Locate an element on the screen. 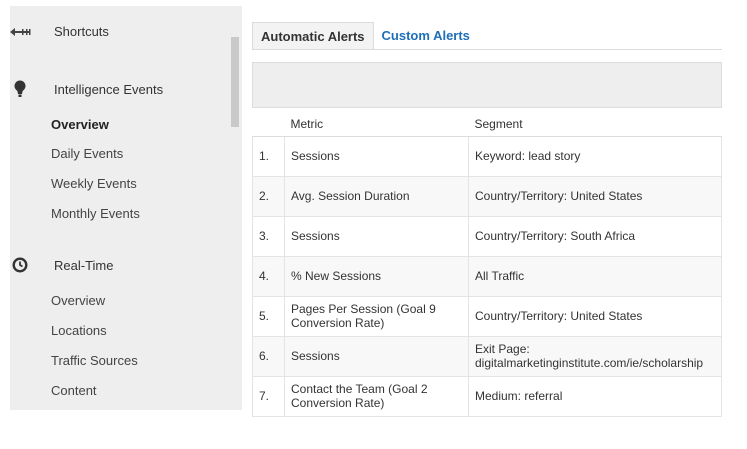 This screenshot has height=449, width=747. row-number: 5. is located at coordinates (268, 316).